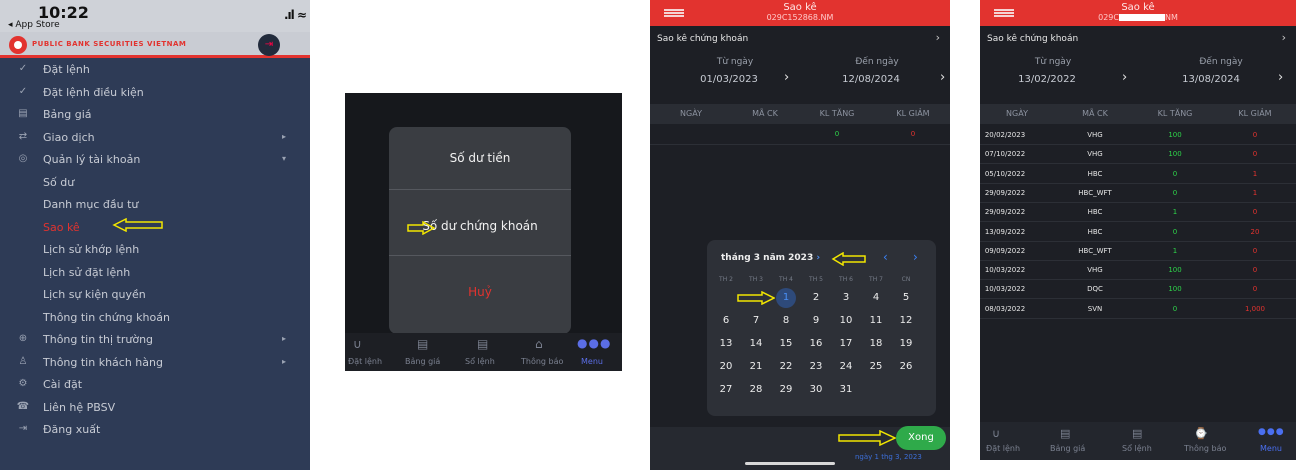  I want to click on cancel-option: Huỷ, so click(480, 292).